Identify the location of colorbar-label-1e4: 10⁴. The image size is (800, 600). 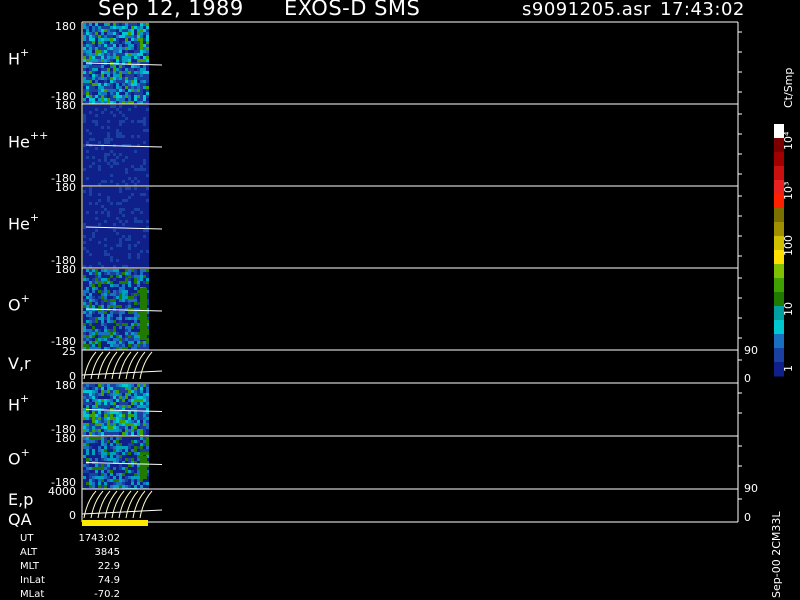
(788, 140).